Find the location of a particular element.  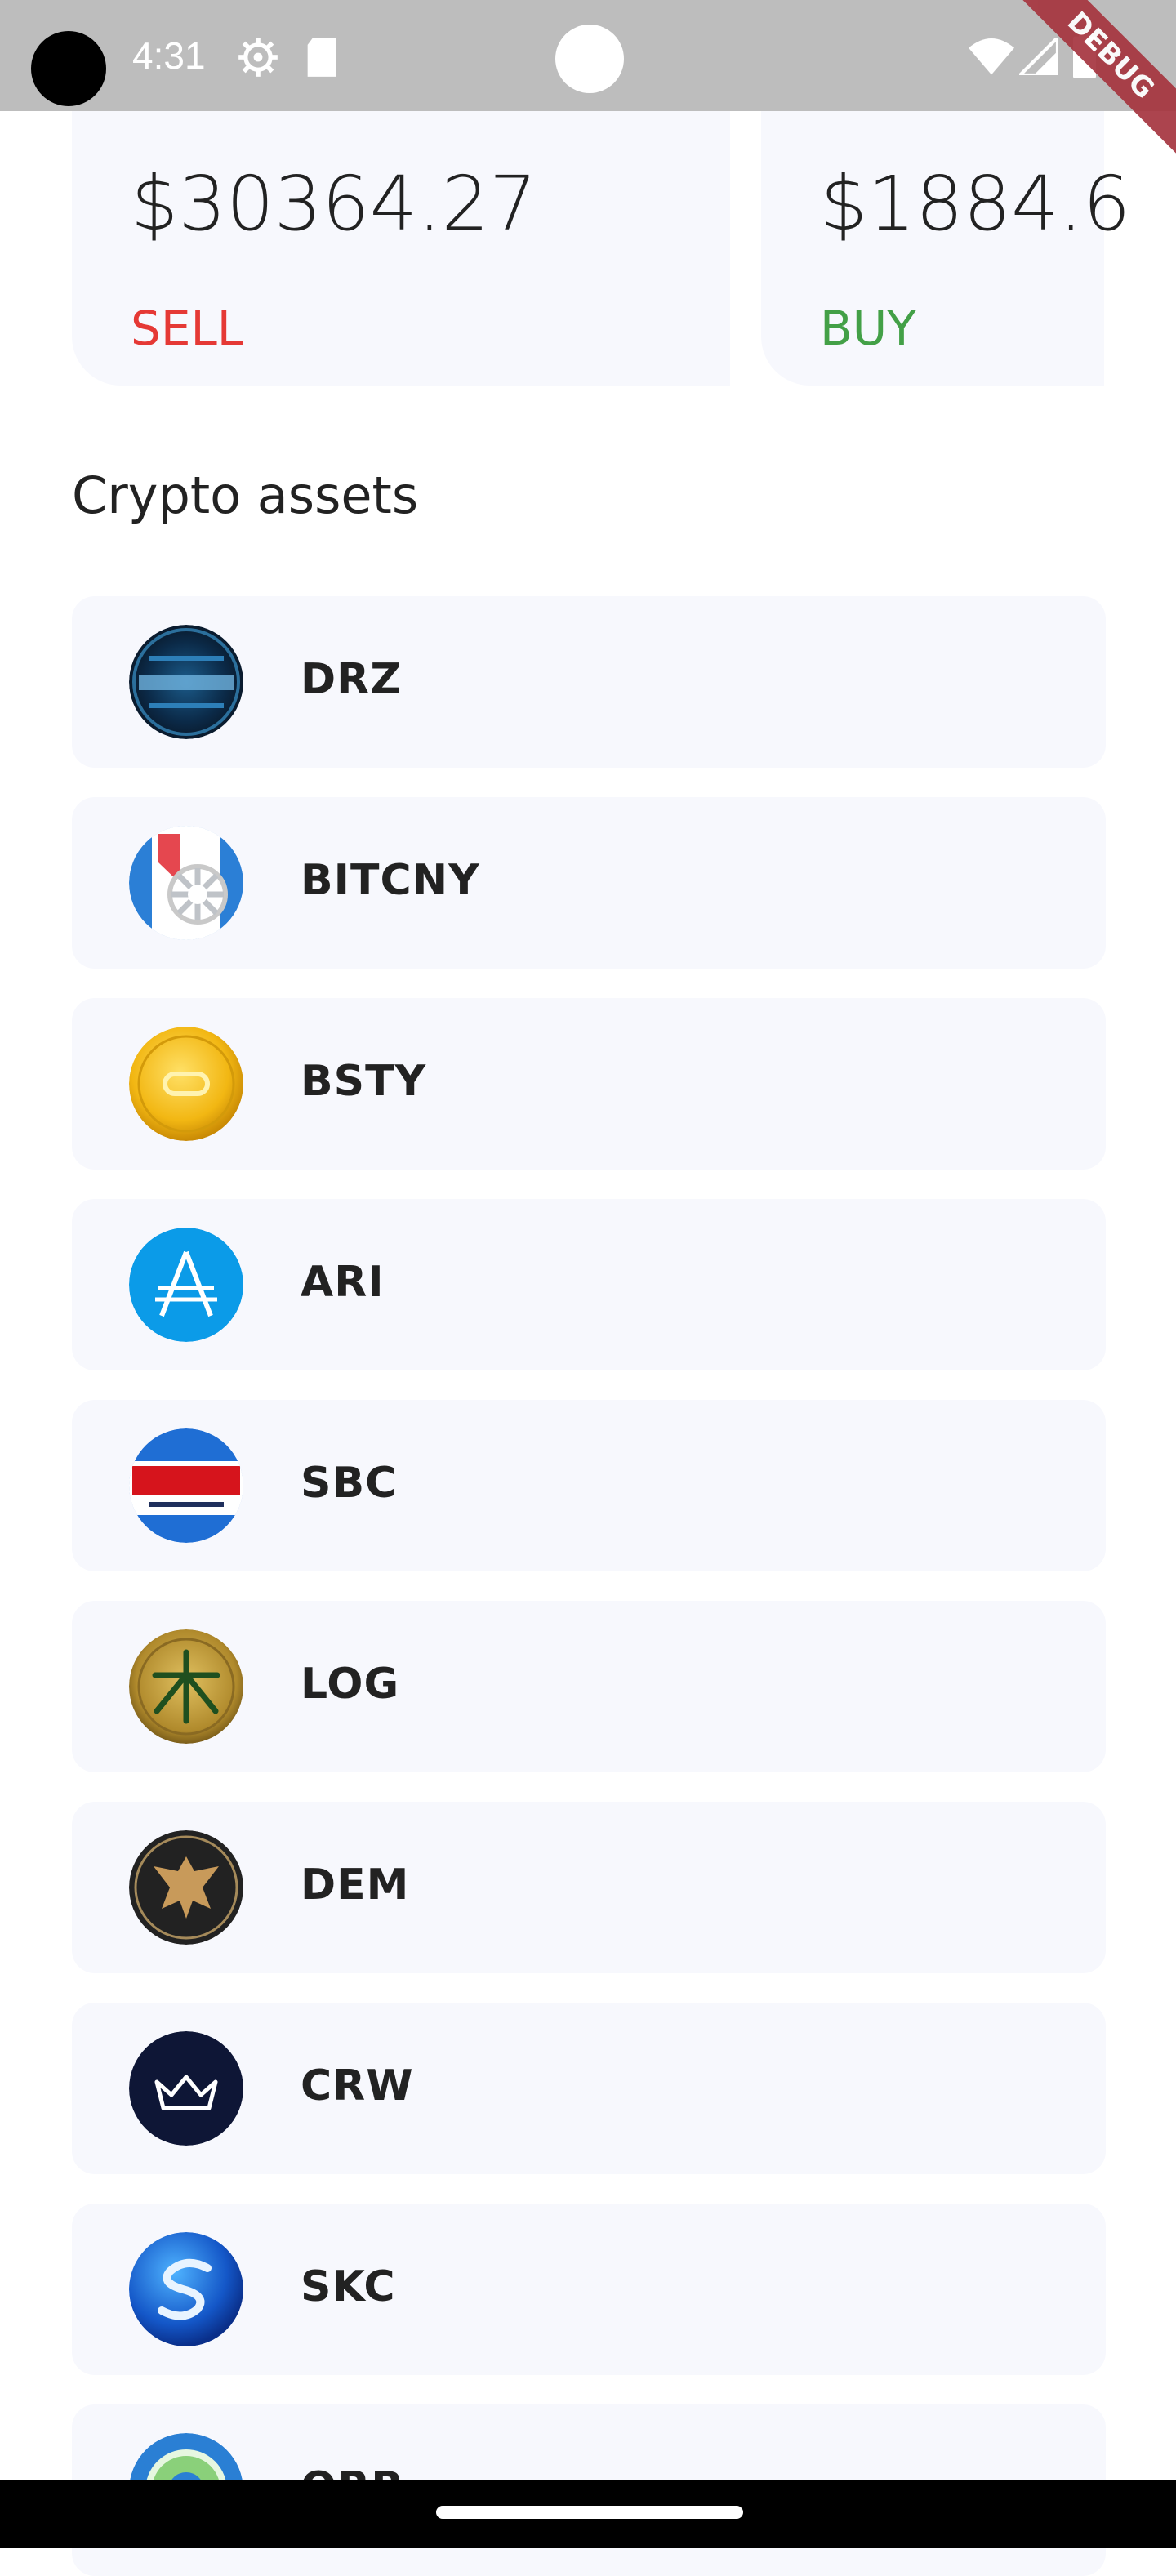

droidz-coin-icon is located at coordinates (186, 682).